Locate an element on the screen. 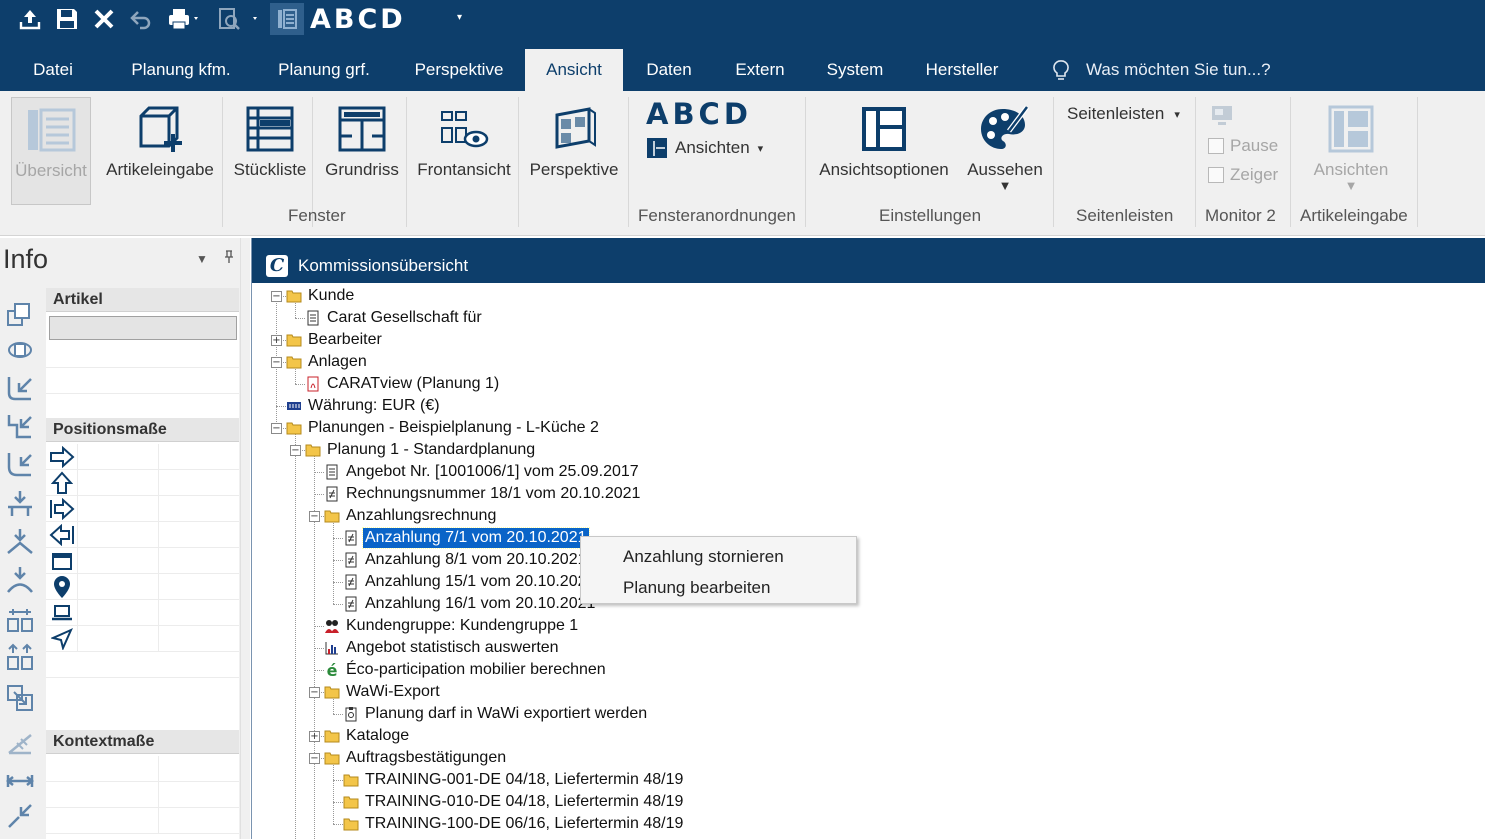  tree-node-eco: é Éco-participation mobilier berechnen is located at coordinates (466, 670).